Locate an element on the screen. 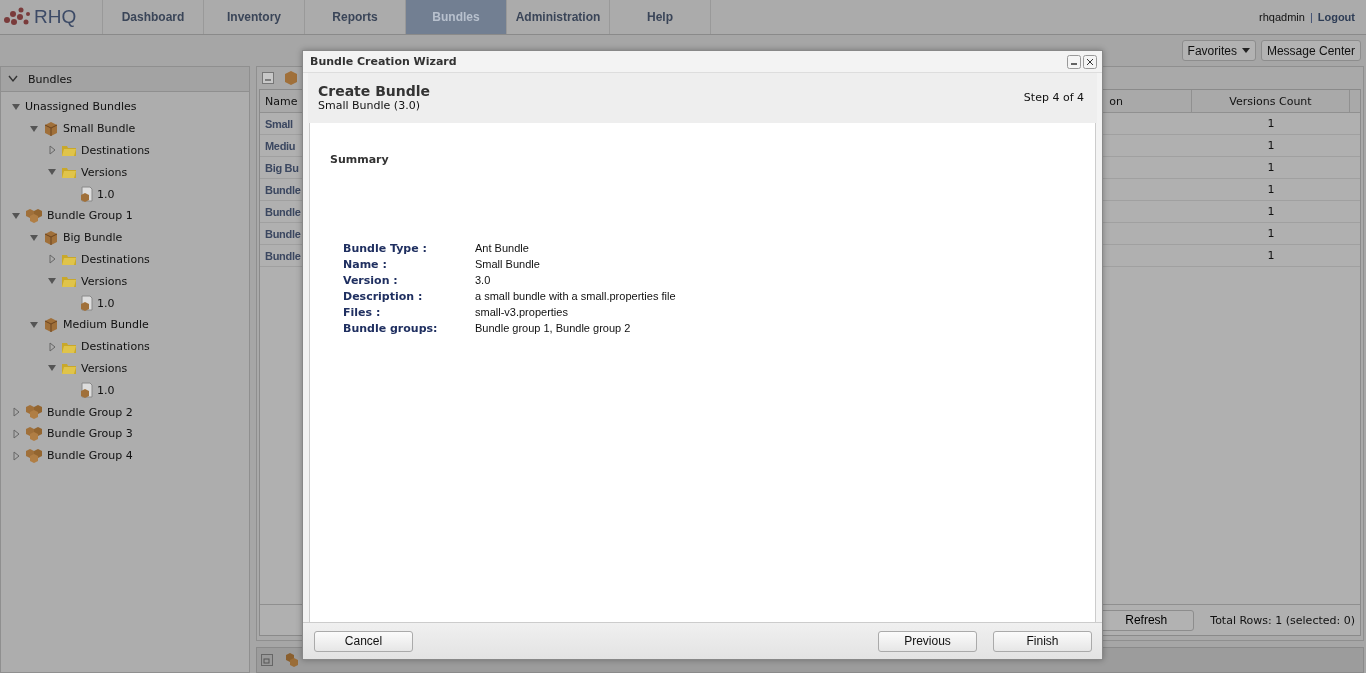 The image size is (1366, 673). nav-tab: Help is located at coordinates (660, 17).